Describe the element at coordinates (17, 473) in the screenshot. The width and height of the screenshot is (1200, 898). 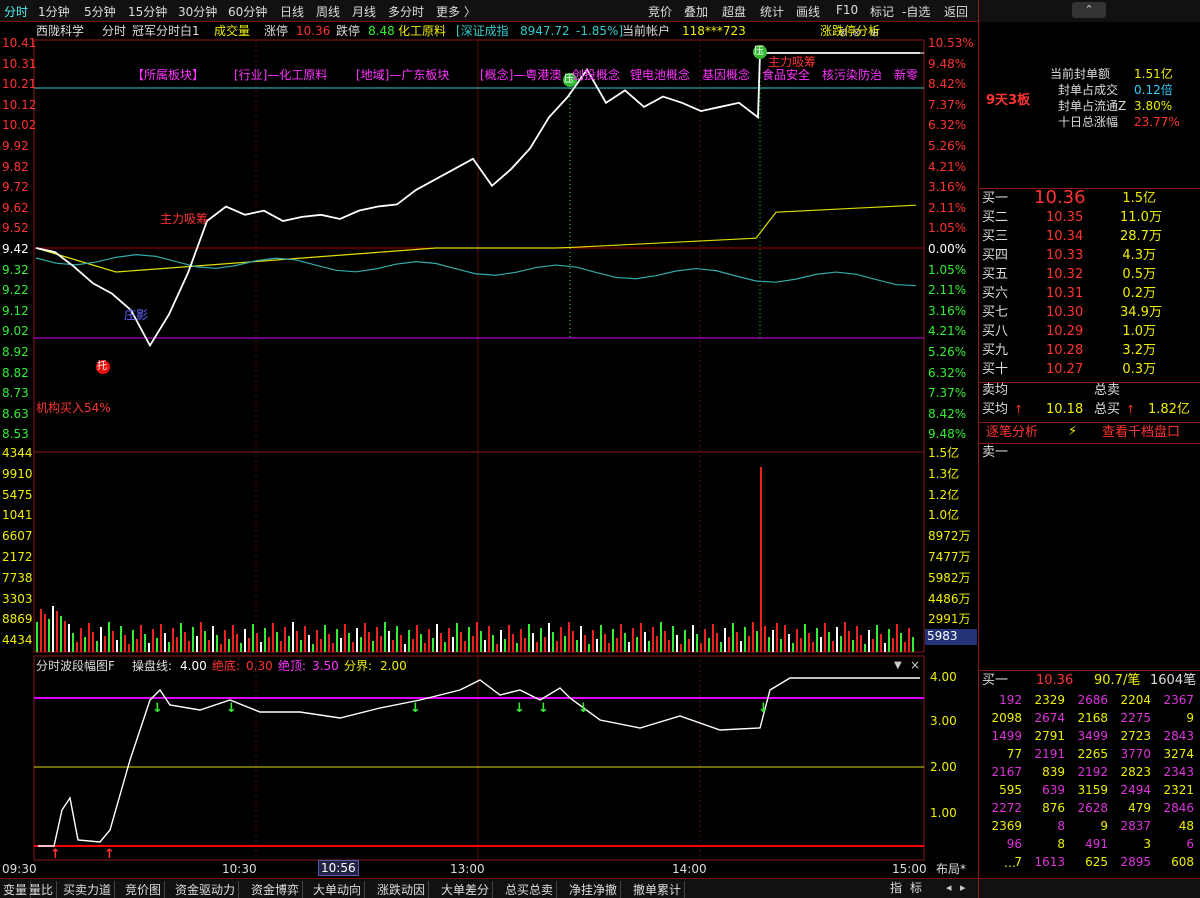
I see `vol-tick-left: 9910` at that location.